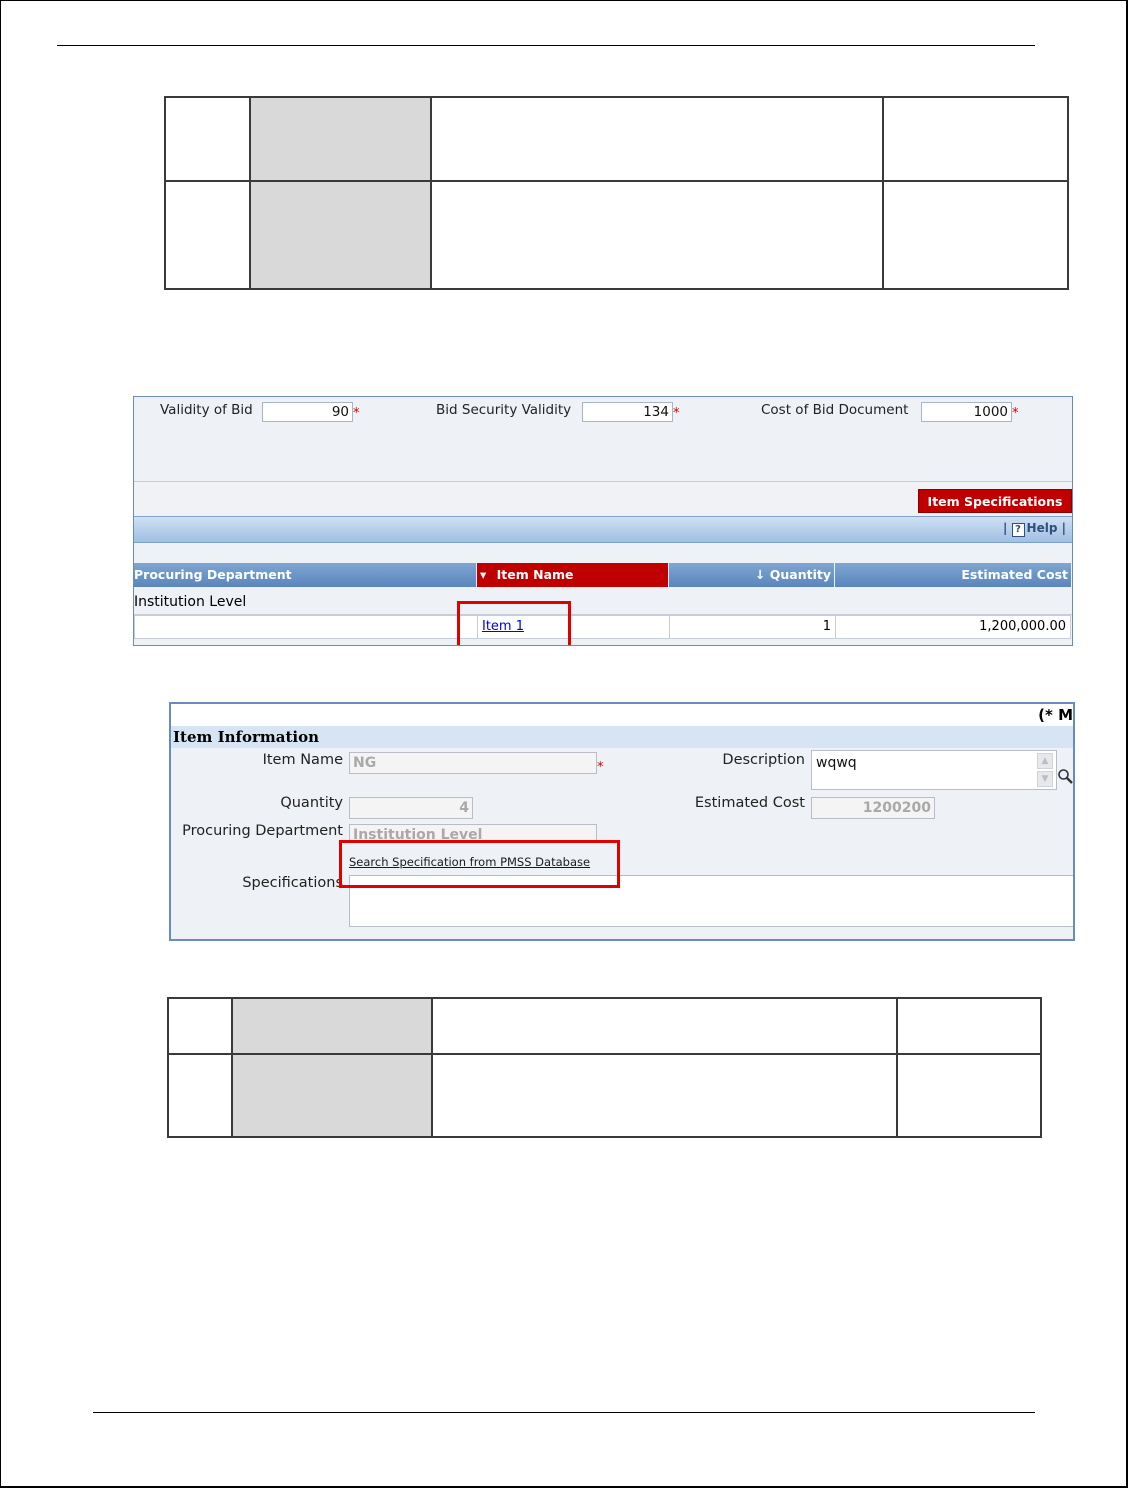  What do you see at coordinates (749, 803) in the screenshot?
I see `estimated-cost-label: Estimated Cost` at bounding box center [749, 803].